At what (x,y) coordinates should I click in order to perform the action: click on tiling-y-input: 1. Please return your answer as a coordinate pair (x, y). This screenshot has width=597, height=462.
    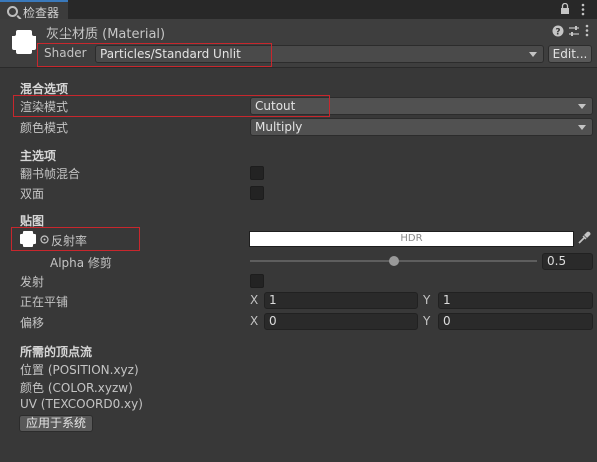
    Looking at the image, I should click on (515, 300).